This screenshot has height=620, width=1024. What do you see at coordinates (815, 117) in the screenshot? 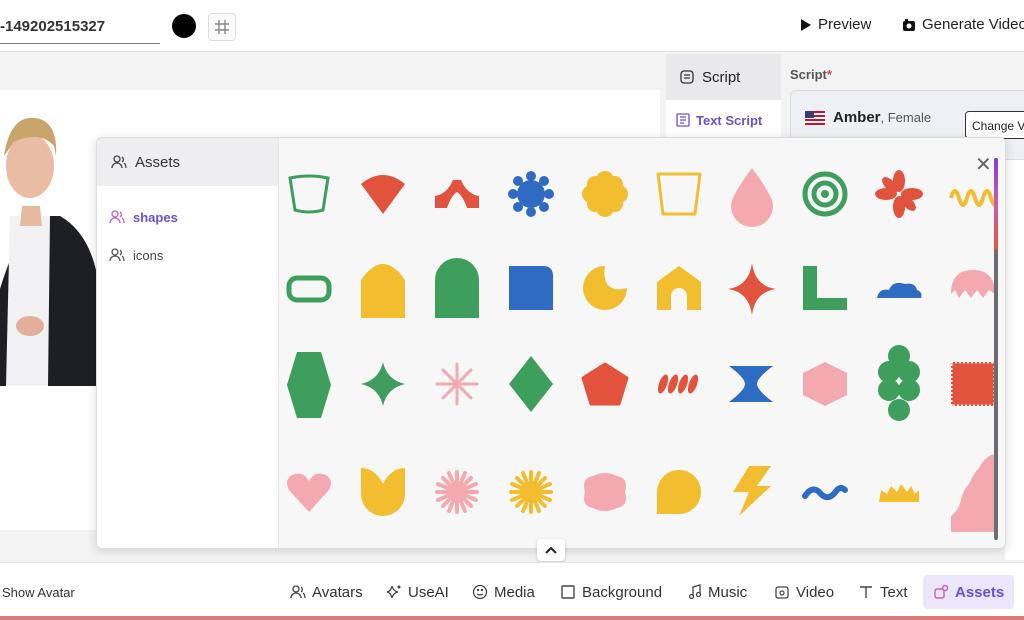
I see `us-flag-icon` at bounding box center [815, 117].